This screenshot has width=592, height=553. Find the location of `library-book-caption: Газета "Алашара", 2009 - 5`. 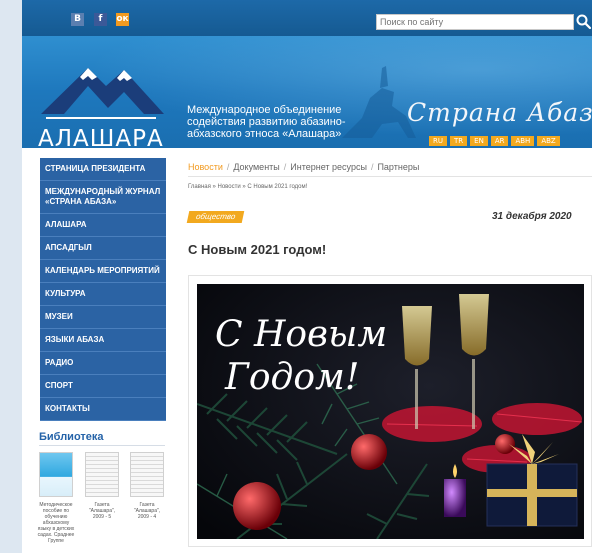

library-book-caption: Газета "Алашара", 2009 - 5 is located at coordinates (102, 511).